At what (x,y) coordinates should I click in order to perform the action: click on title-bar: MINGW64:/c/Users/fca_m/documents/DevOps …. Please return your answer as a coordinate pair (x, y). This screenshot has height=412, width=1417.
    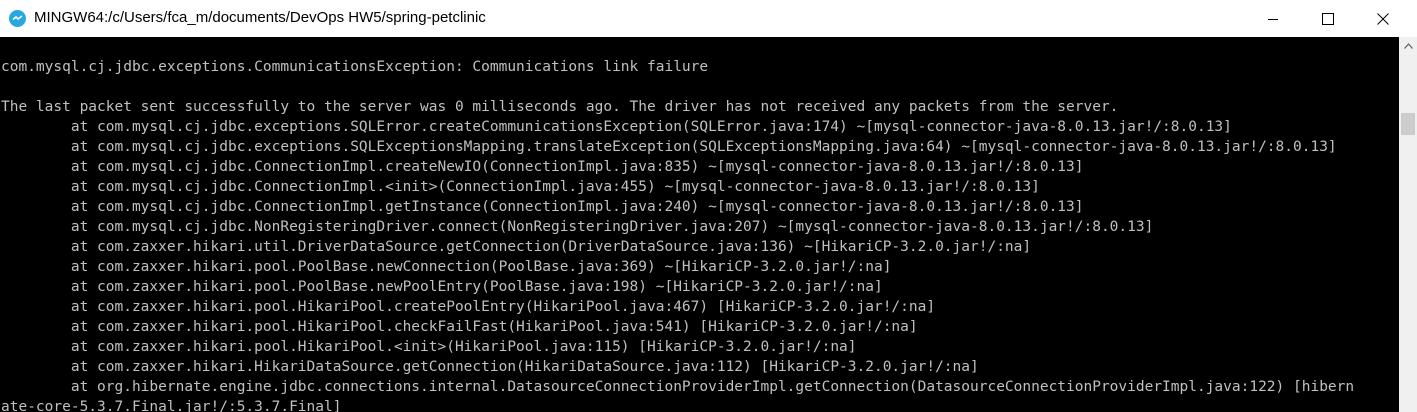
    Looking at the image, I should click on (708, 18).